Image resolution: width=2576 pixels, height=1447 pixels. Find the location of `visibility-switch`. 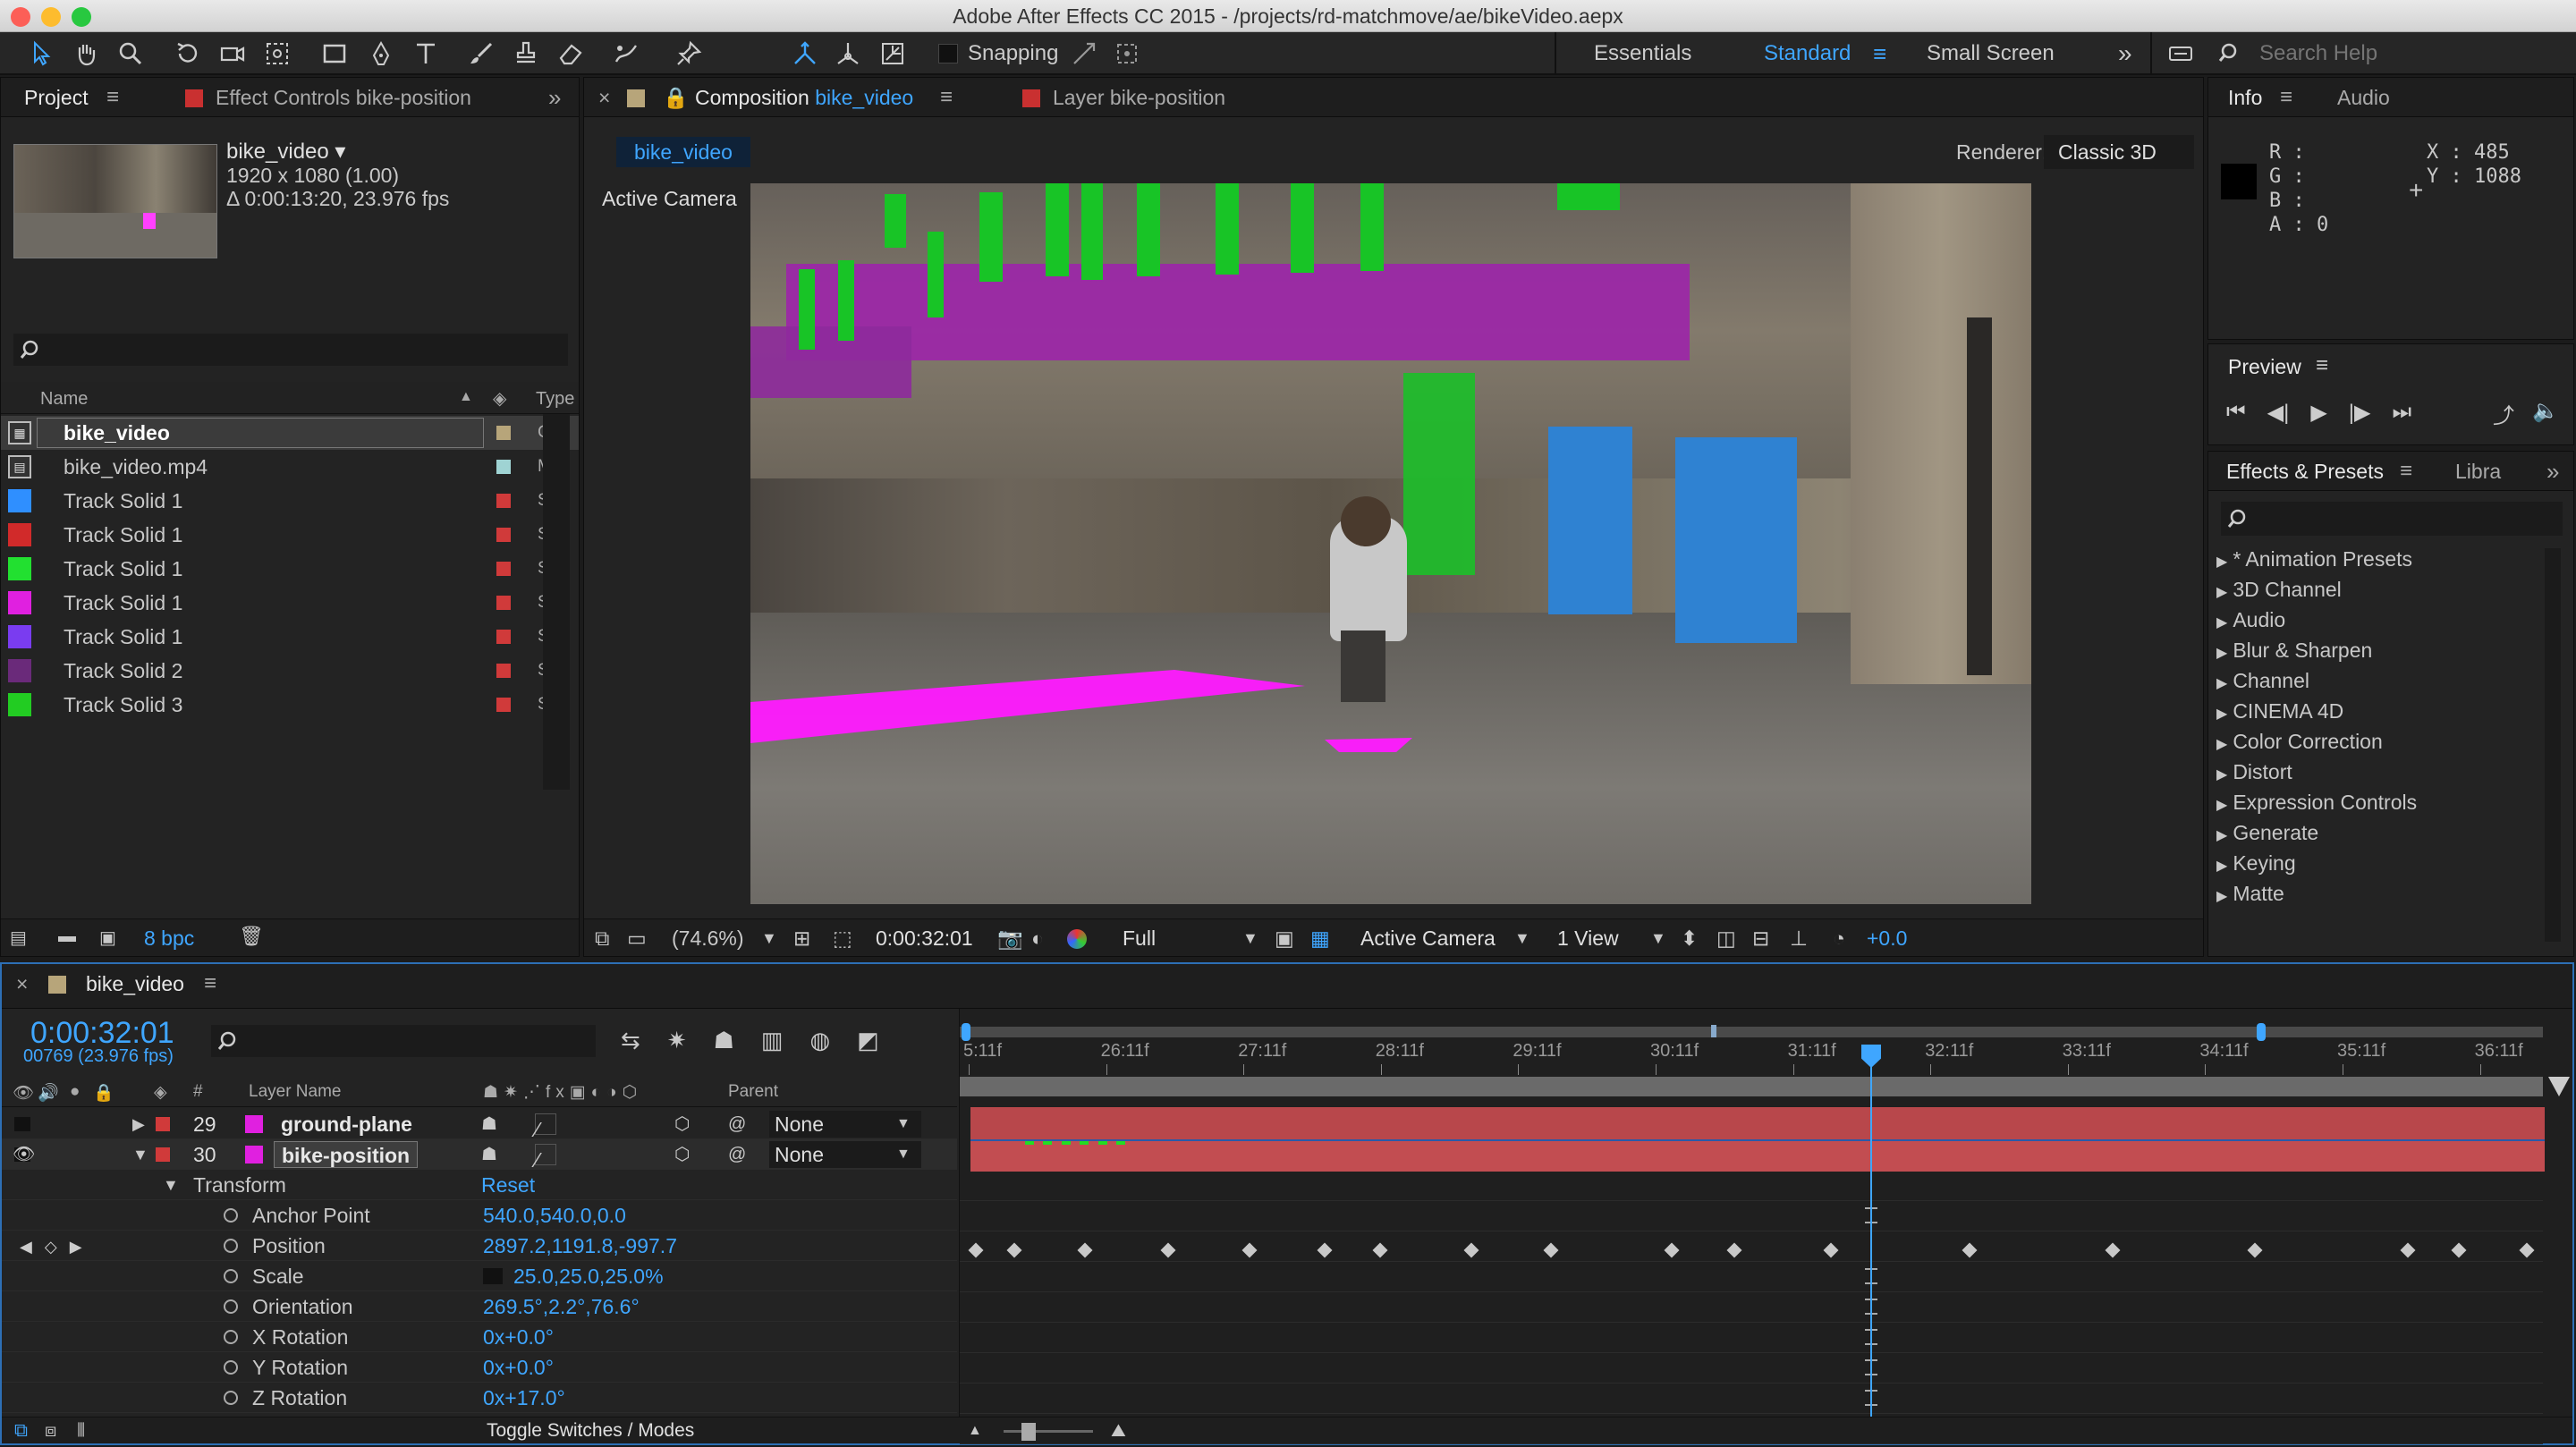

visibility-switch is located at coordinates (22, 1124).